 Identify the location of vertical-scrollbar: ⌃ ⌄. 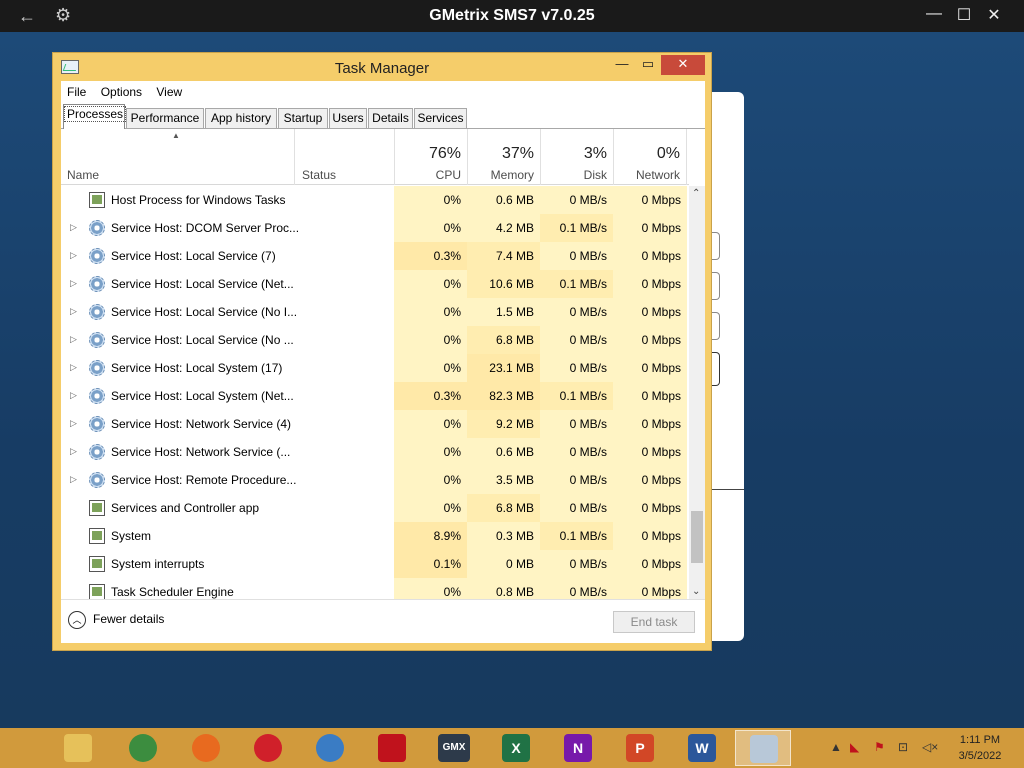
(697, 392).